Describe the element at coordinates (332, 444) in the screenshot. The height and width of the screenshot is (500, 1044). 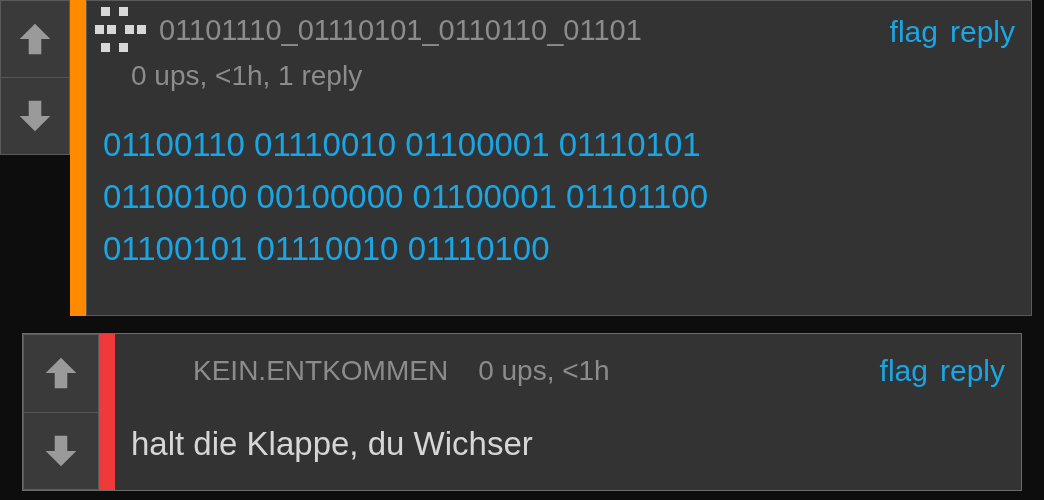
I see `comment-text: halt die Klappe, du Wichser` at that location.